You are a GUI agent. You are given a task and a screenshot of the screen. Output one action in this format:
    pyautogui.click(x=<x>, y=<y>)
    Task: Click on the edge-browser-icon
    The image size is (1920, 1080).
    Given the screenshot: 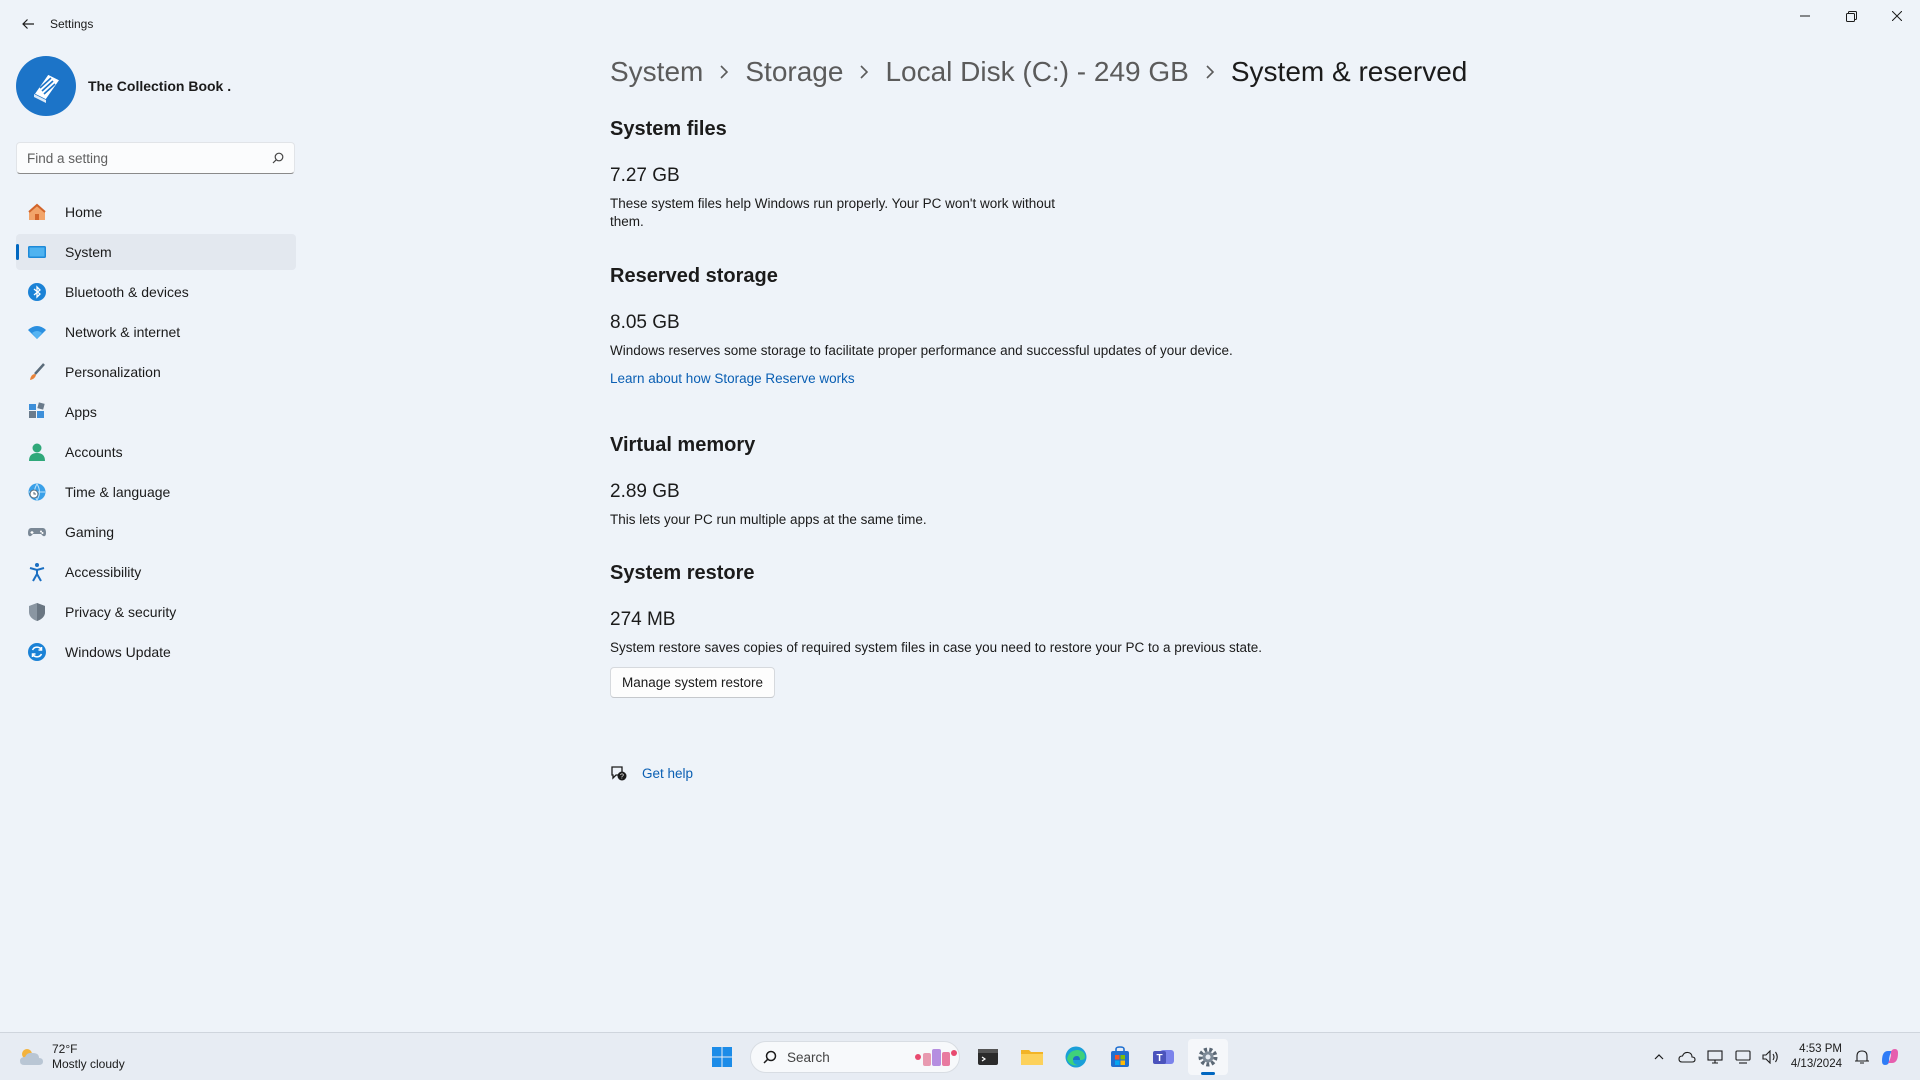 What is the action you would take?
    pyautogui.click(x=1076, y=1057)
    